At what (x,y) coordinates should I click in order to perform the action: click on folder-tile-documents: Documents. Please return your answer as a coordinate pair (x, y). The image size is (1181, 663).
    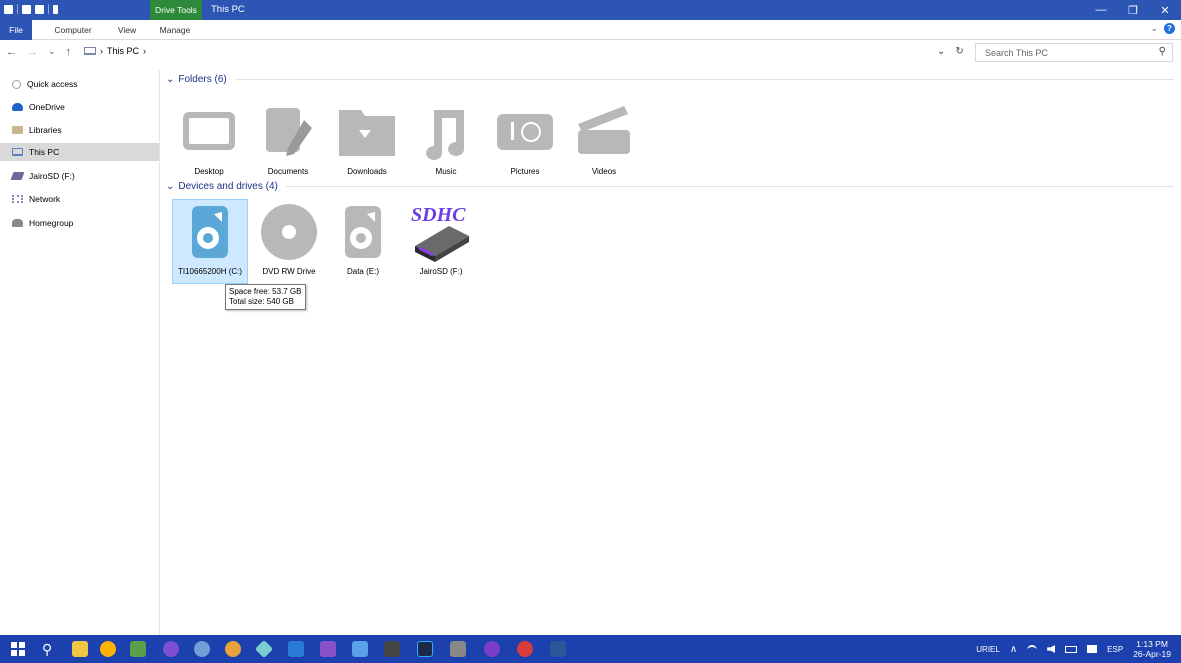
    Looking at the image, I should click on (288, 138).